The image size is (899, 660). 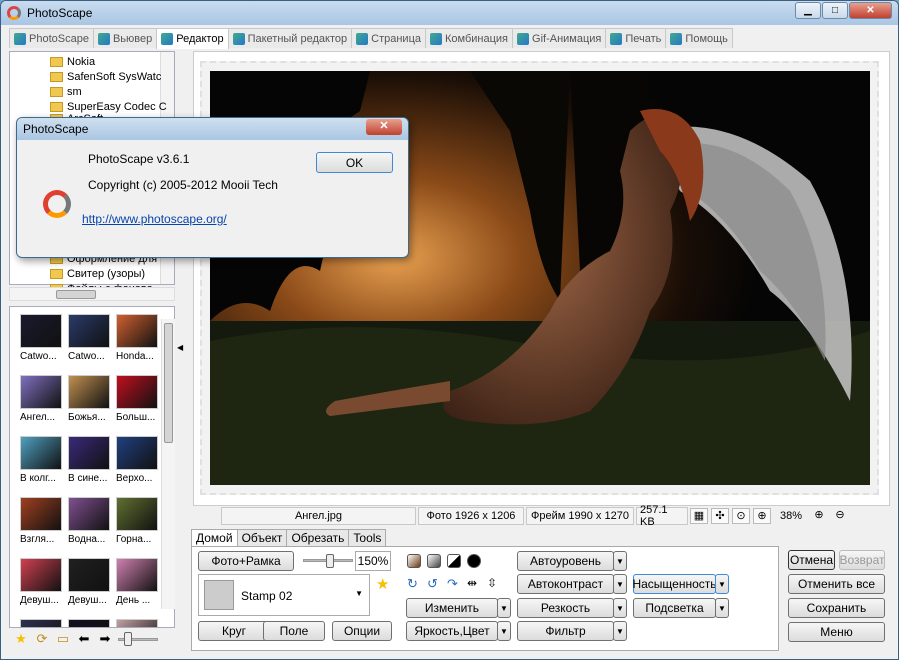 I want to click on zoom-out-icon: ⊖, so click(x=840, y=516).